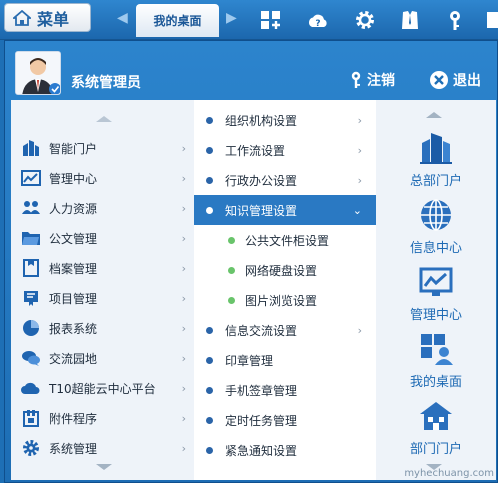 This screenshot has width=498, height=483. I want to click on exit-button: 退出, so click(455, 80).